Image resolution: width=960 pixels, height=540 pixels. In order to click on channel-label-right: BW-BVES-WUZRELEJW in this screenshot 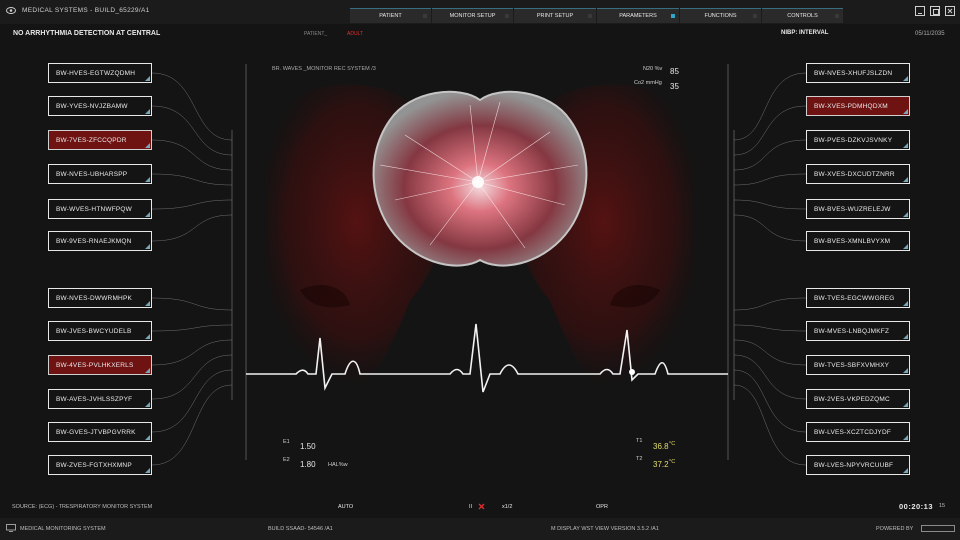, I will do `click(858, 209)`.